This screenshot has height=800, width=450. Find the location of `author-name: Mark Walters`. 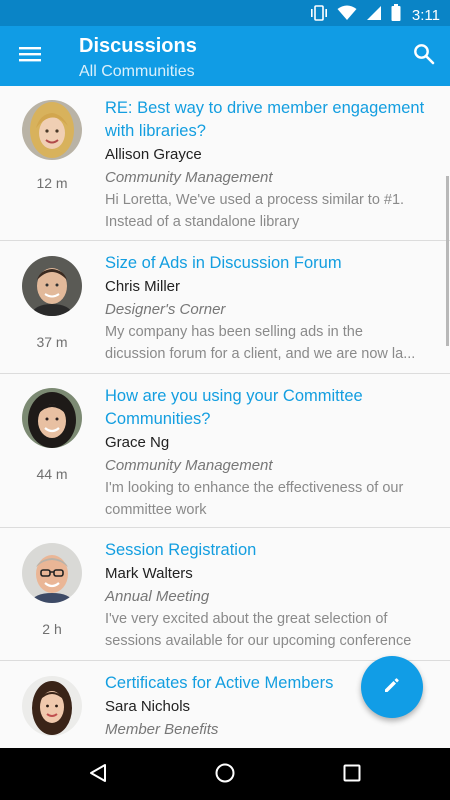

author-name: Mark Walters is located at coordinates (149, 573).